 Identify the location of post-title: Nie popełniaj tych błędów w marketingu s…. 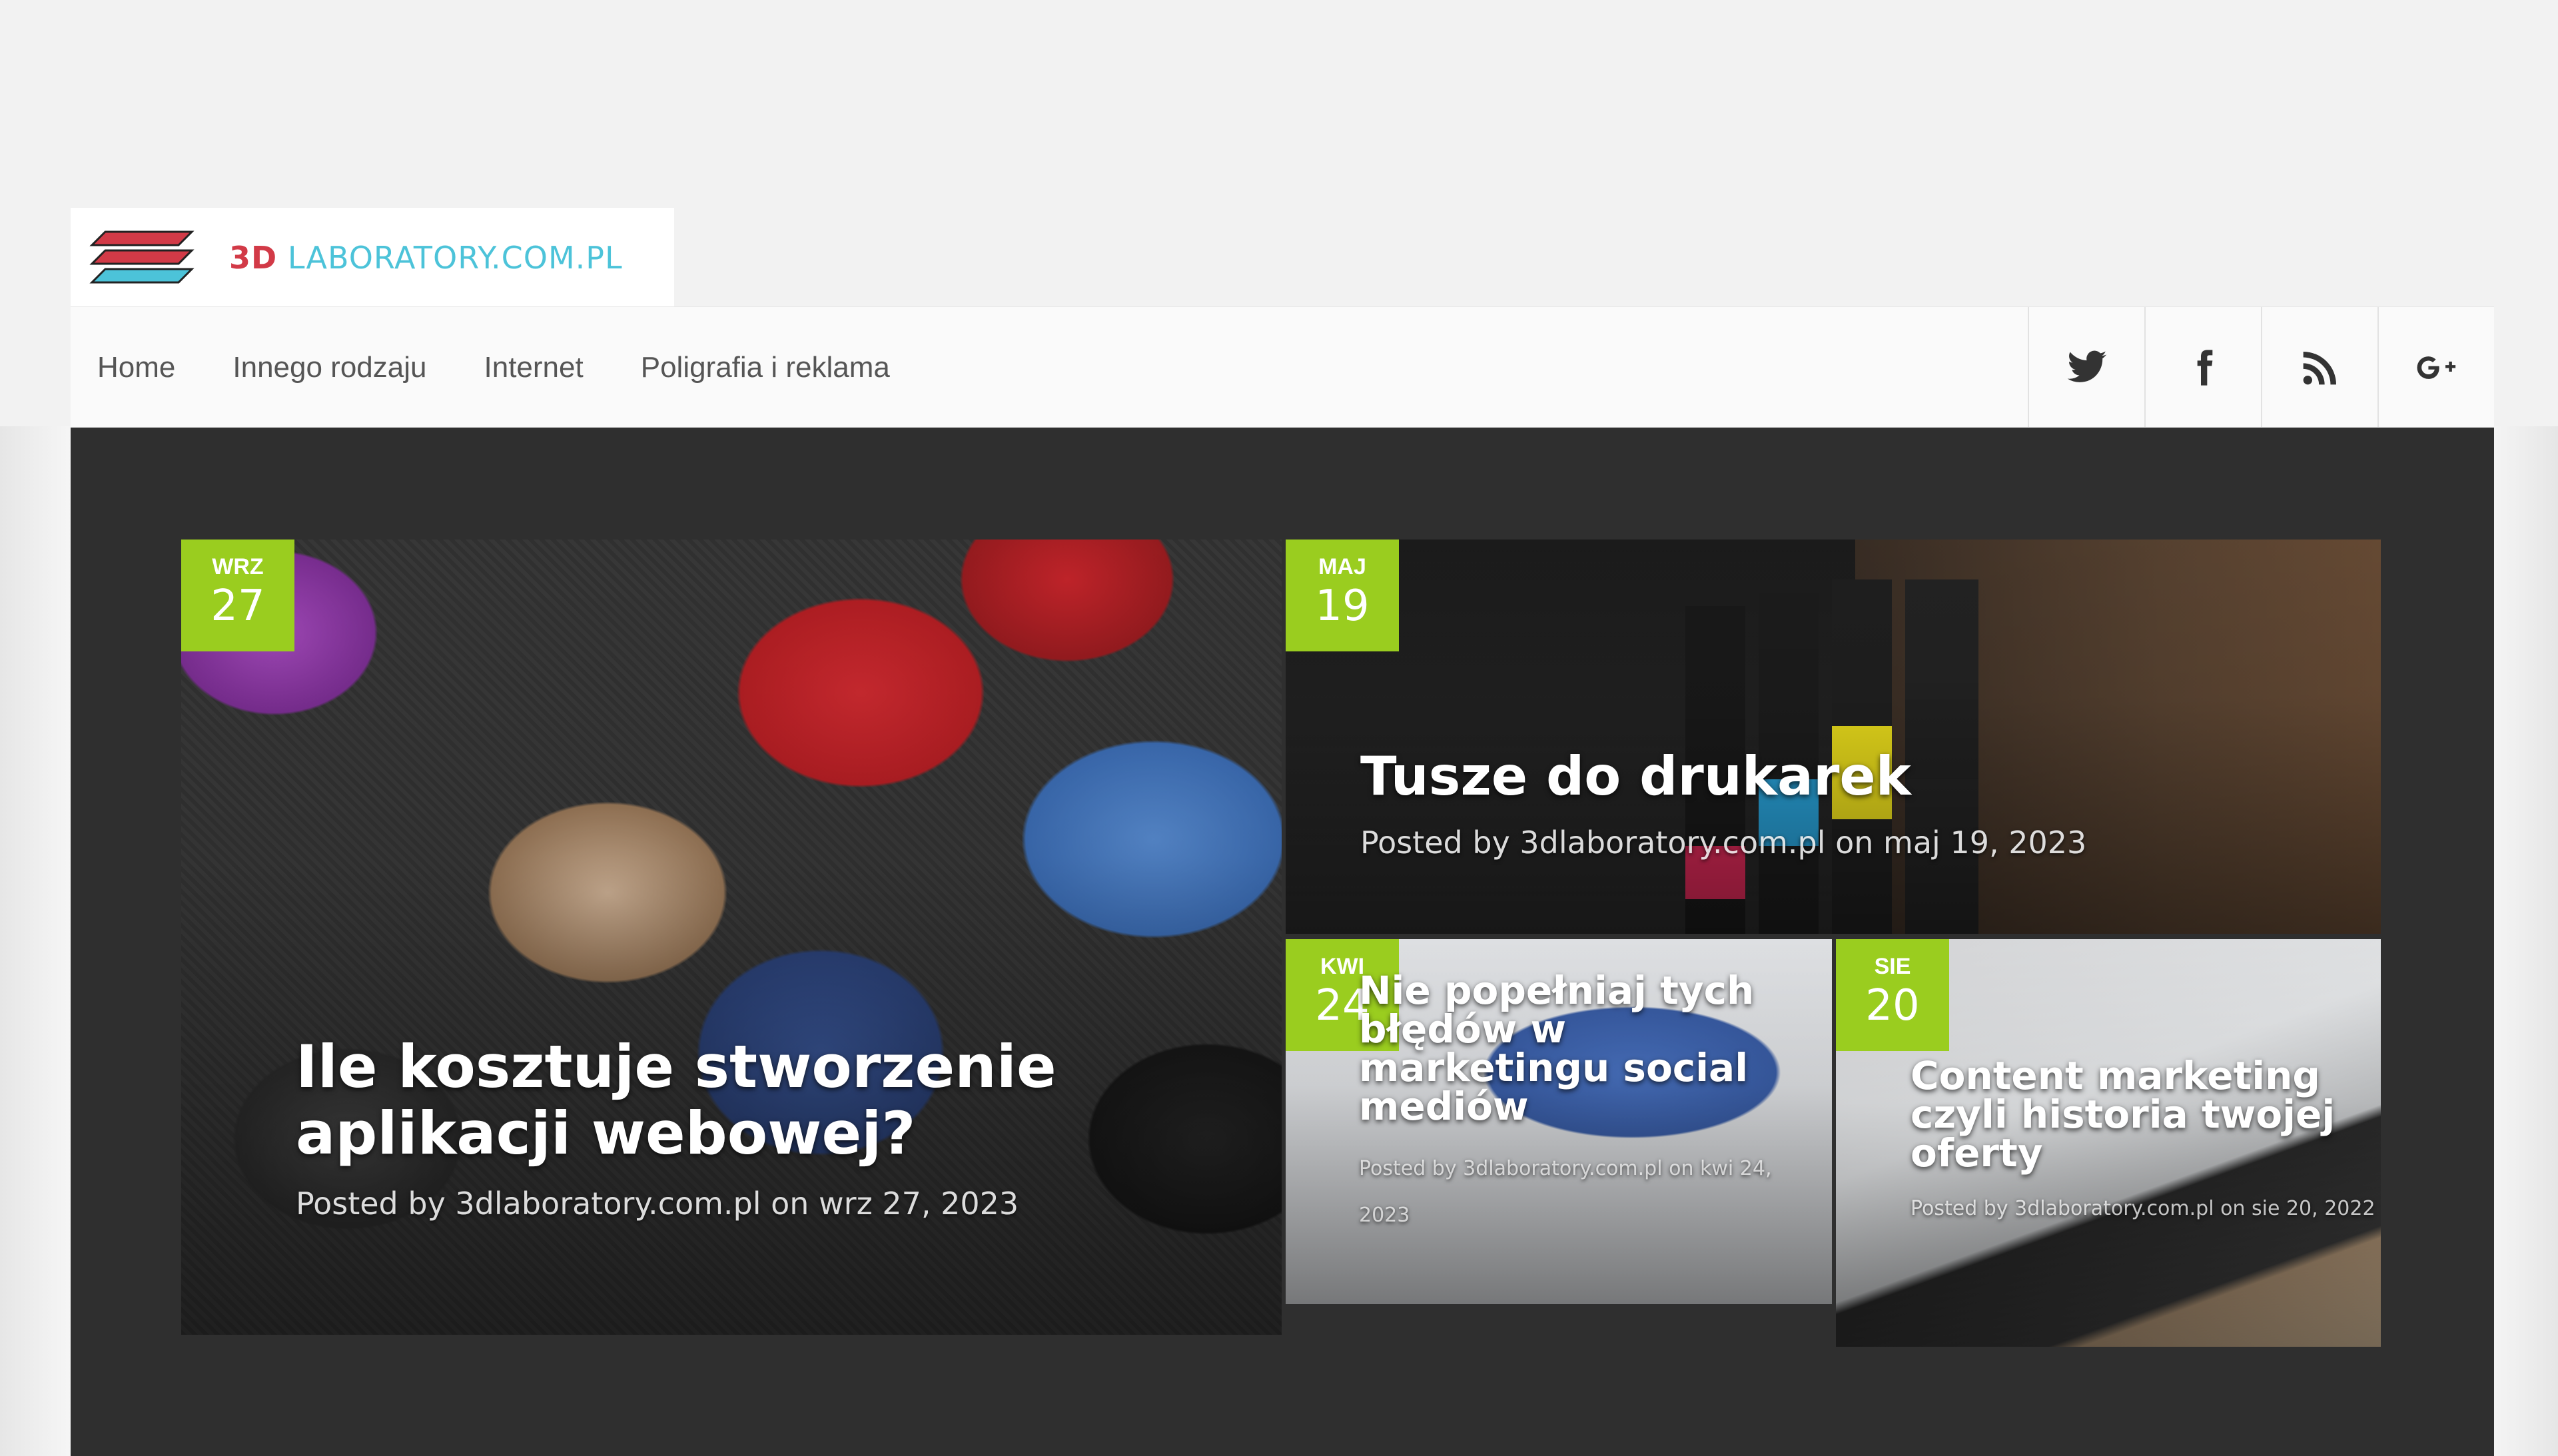
(1557, 1048).